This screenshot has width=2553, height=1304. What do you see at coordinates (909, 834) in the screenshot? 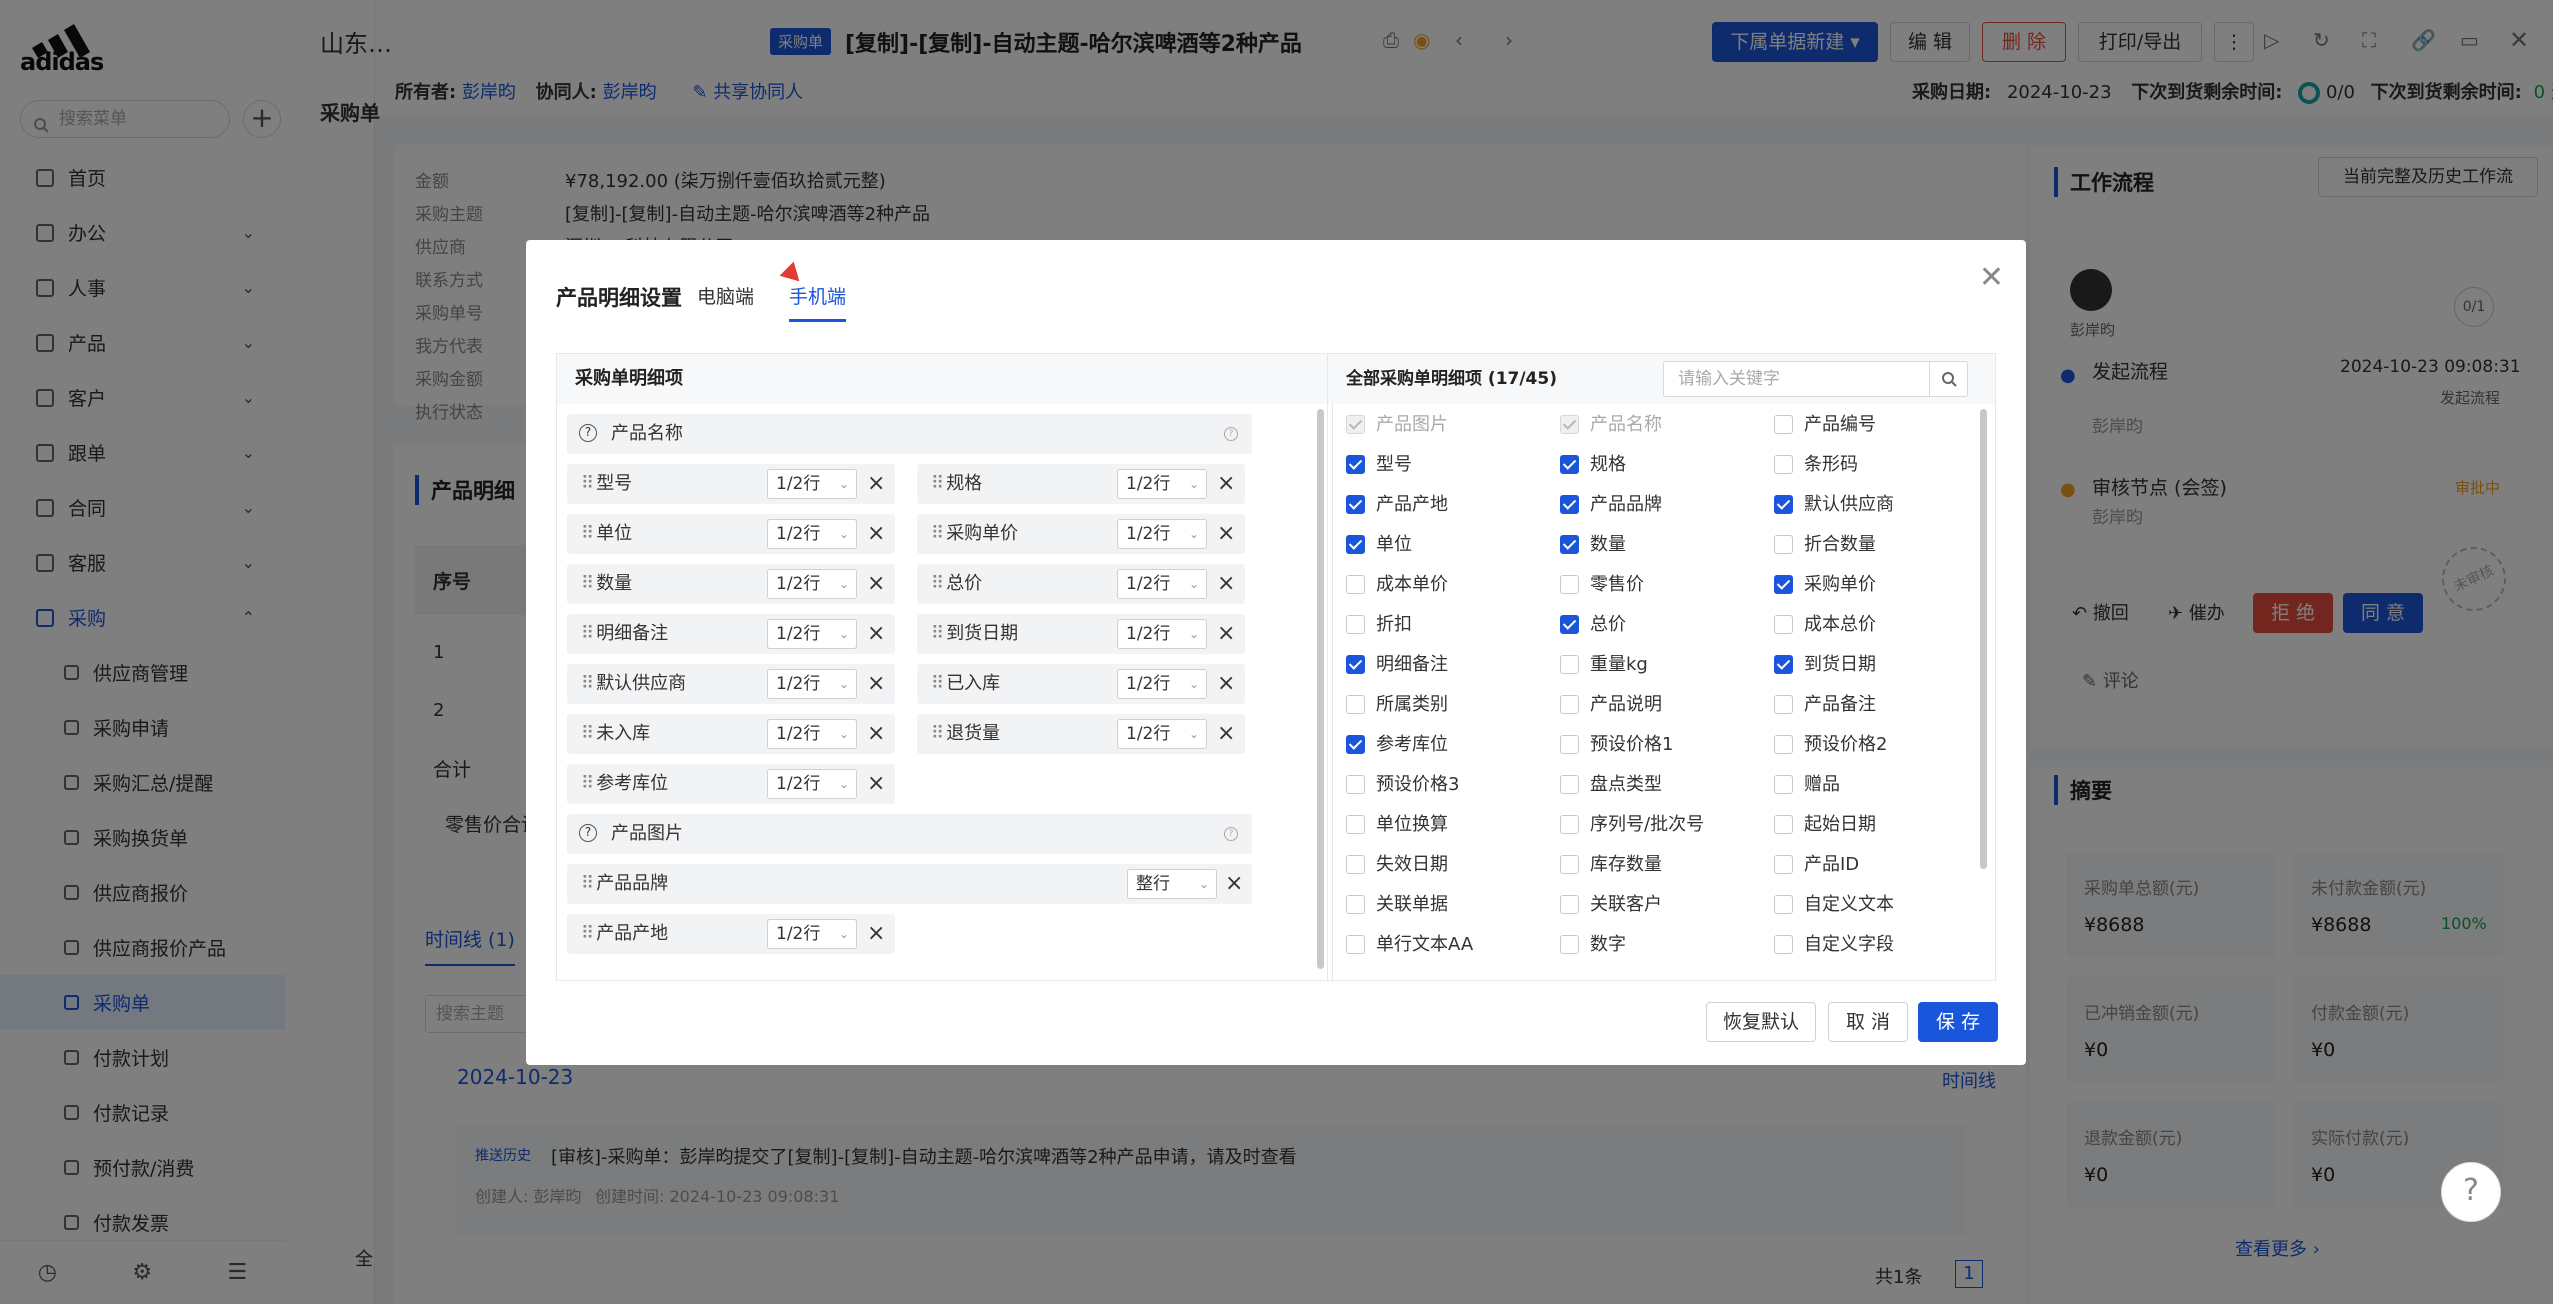
I see `group-product-image: ? 产品图片 ?` at bounding box center [909, 834].